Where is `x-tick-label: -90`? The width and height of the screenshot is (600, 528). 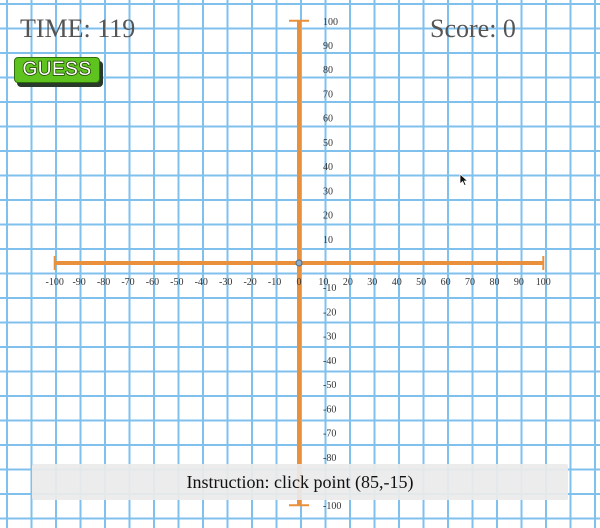 x-tick-label: -90 is located at coordinates (78, 282).